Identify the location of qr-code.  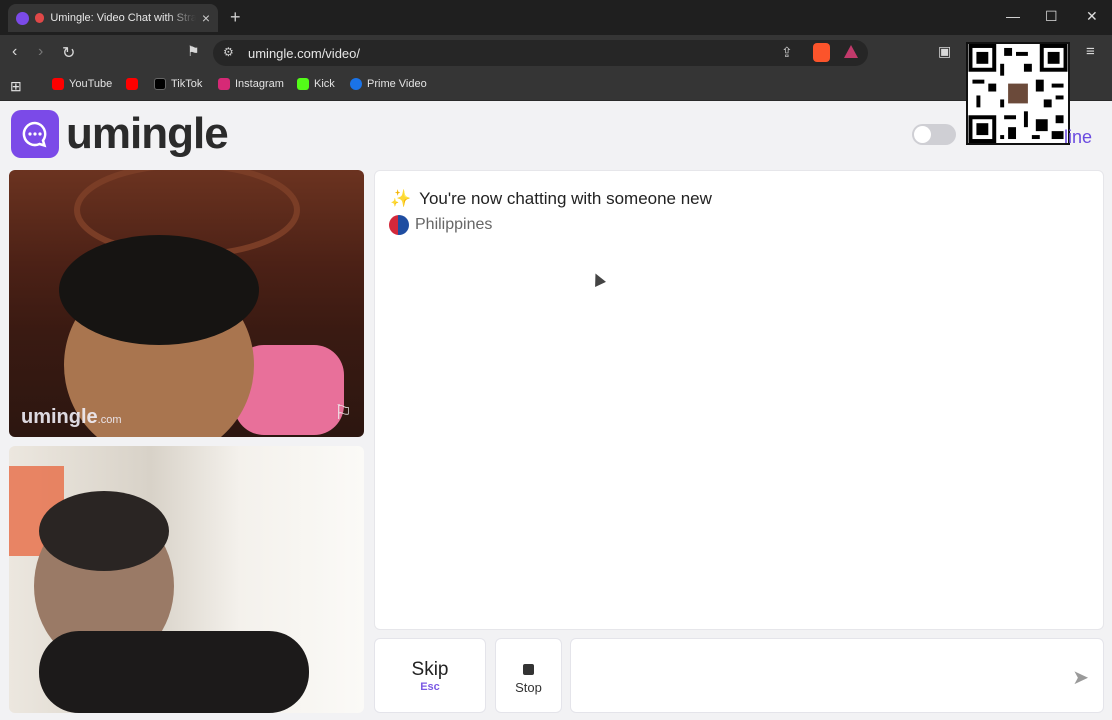
(1018, 93).